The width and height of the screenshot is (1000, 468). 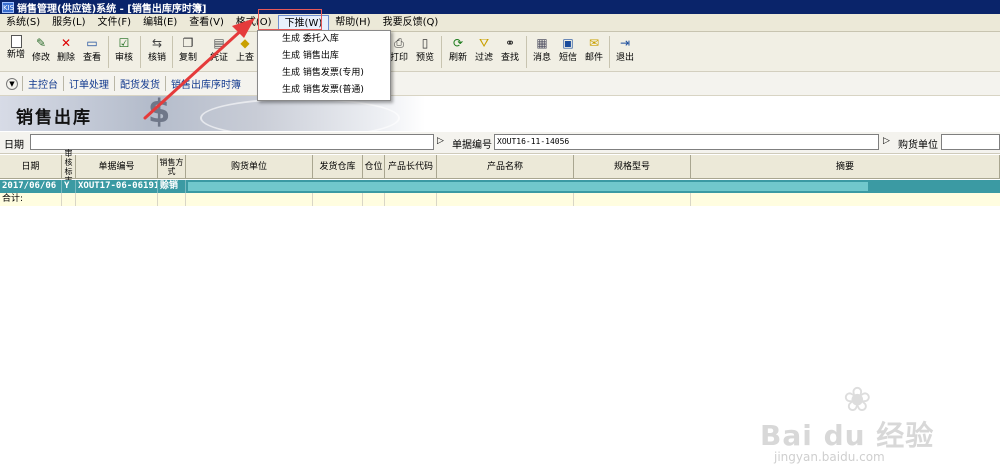 I want to click on date-expand-icon: ▷, so click(x=440, y=141).